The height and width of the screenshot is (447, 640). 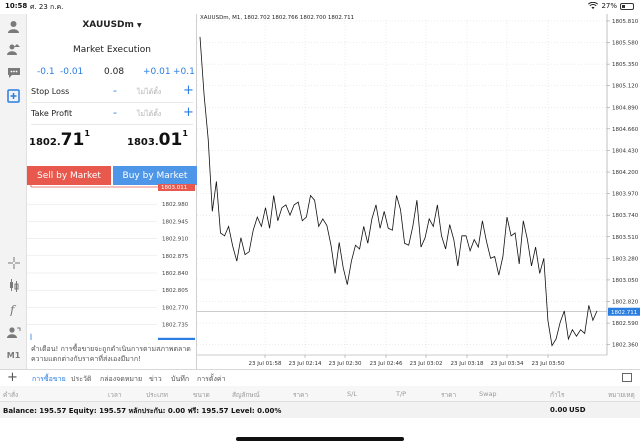 I want to click on chart-type-icon, so click(x=13, y=285).